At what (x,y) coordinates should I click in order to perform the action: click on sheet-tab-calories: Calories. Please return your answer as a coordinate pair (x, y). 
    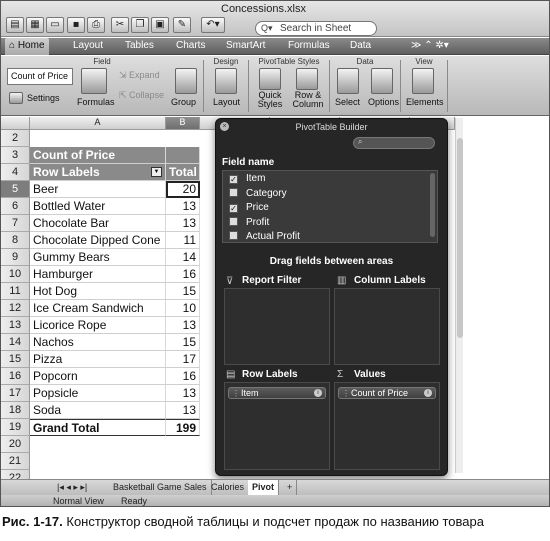
    Looking at the image, I should click on (228, 487).